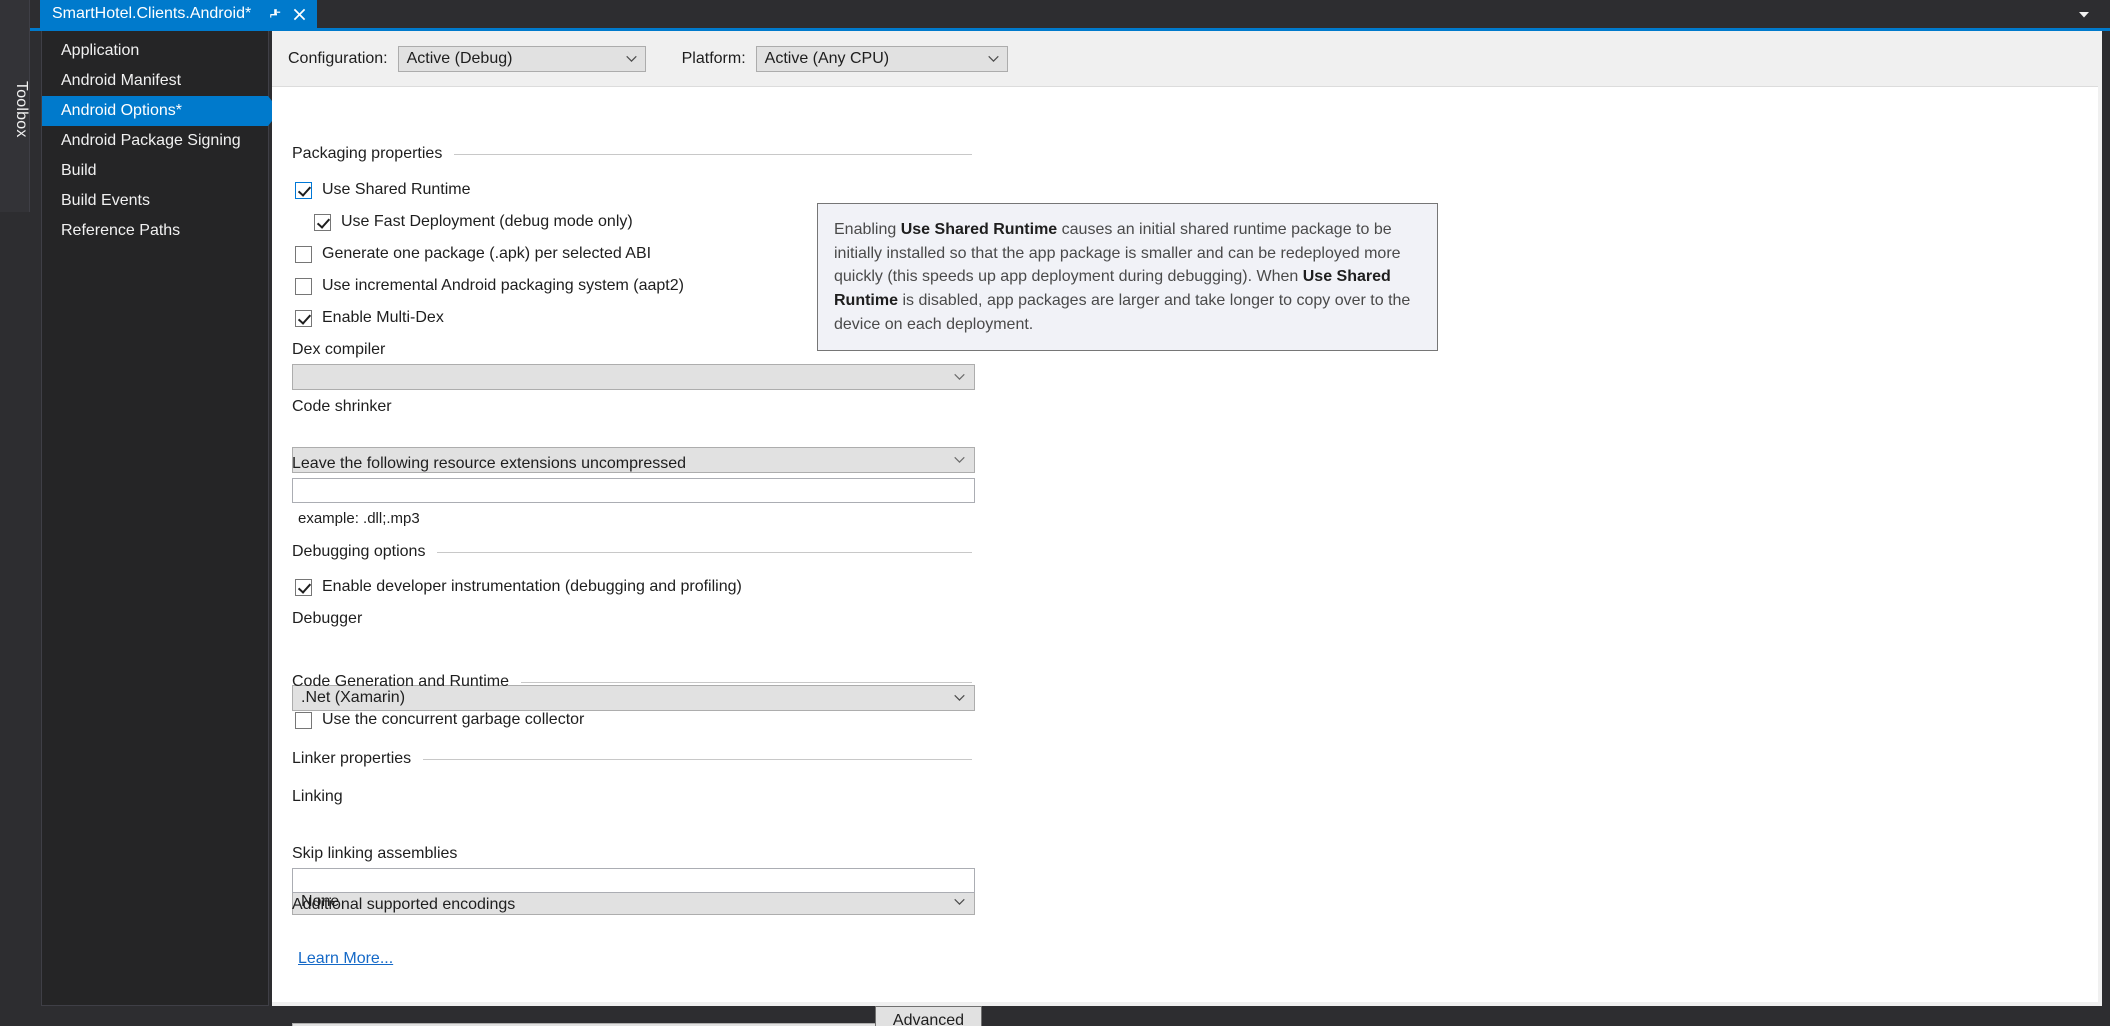 This screenshot has height=1026, width=2110. Describe the element at coordinates (359, 551) in the screenshot. I see `group-title: Debugging options` at that location.